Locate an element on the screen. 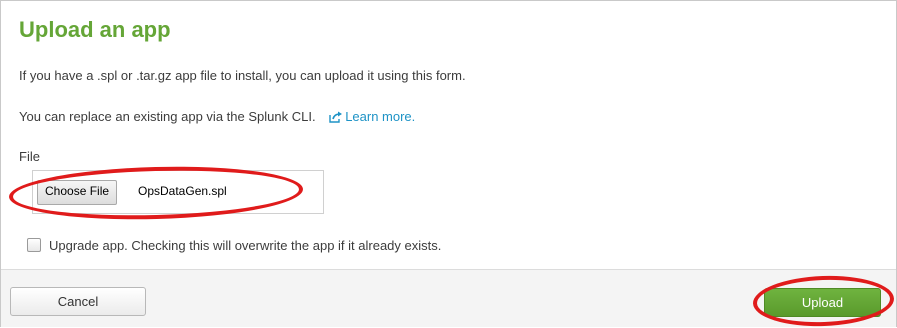 The width and height of the screenshot is (897, 328). dialog-title: Upload an app is located at coordinates (95, 29).